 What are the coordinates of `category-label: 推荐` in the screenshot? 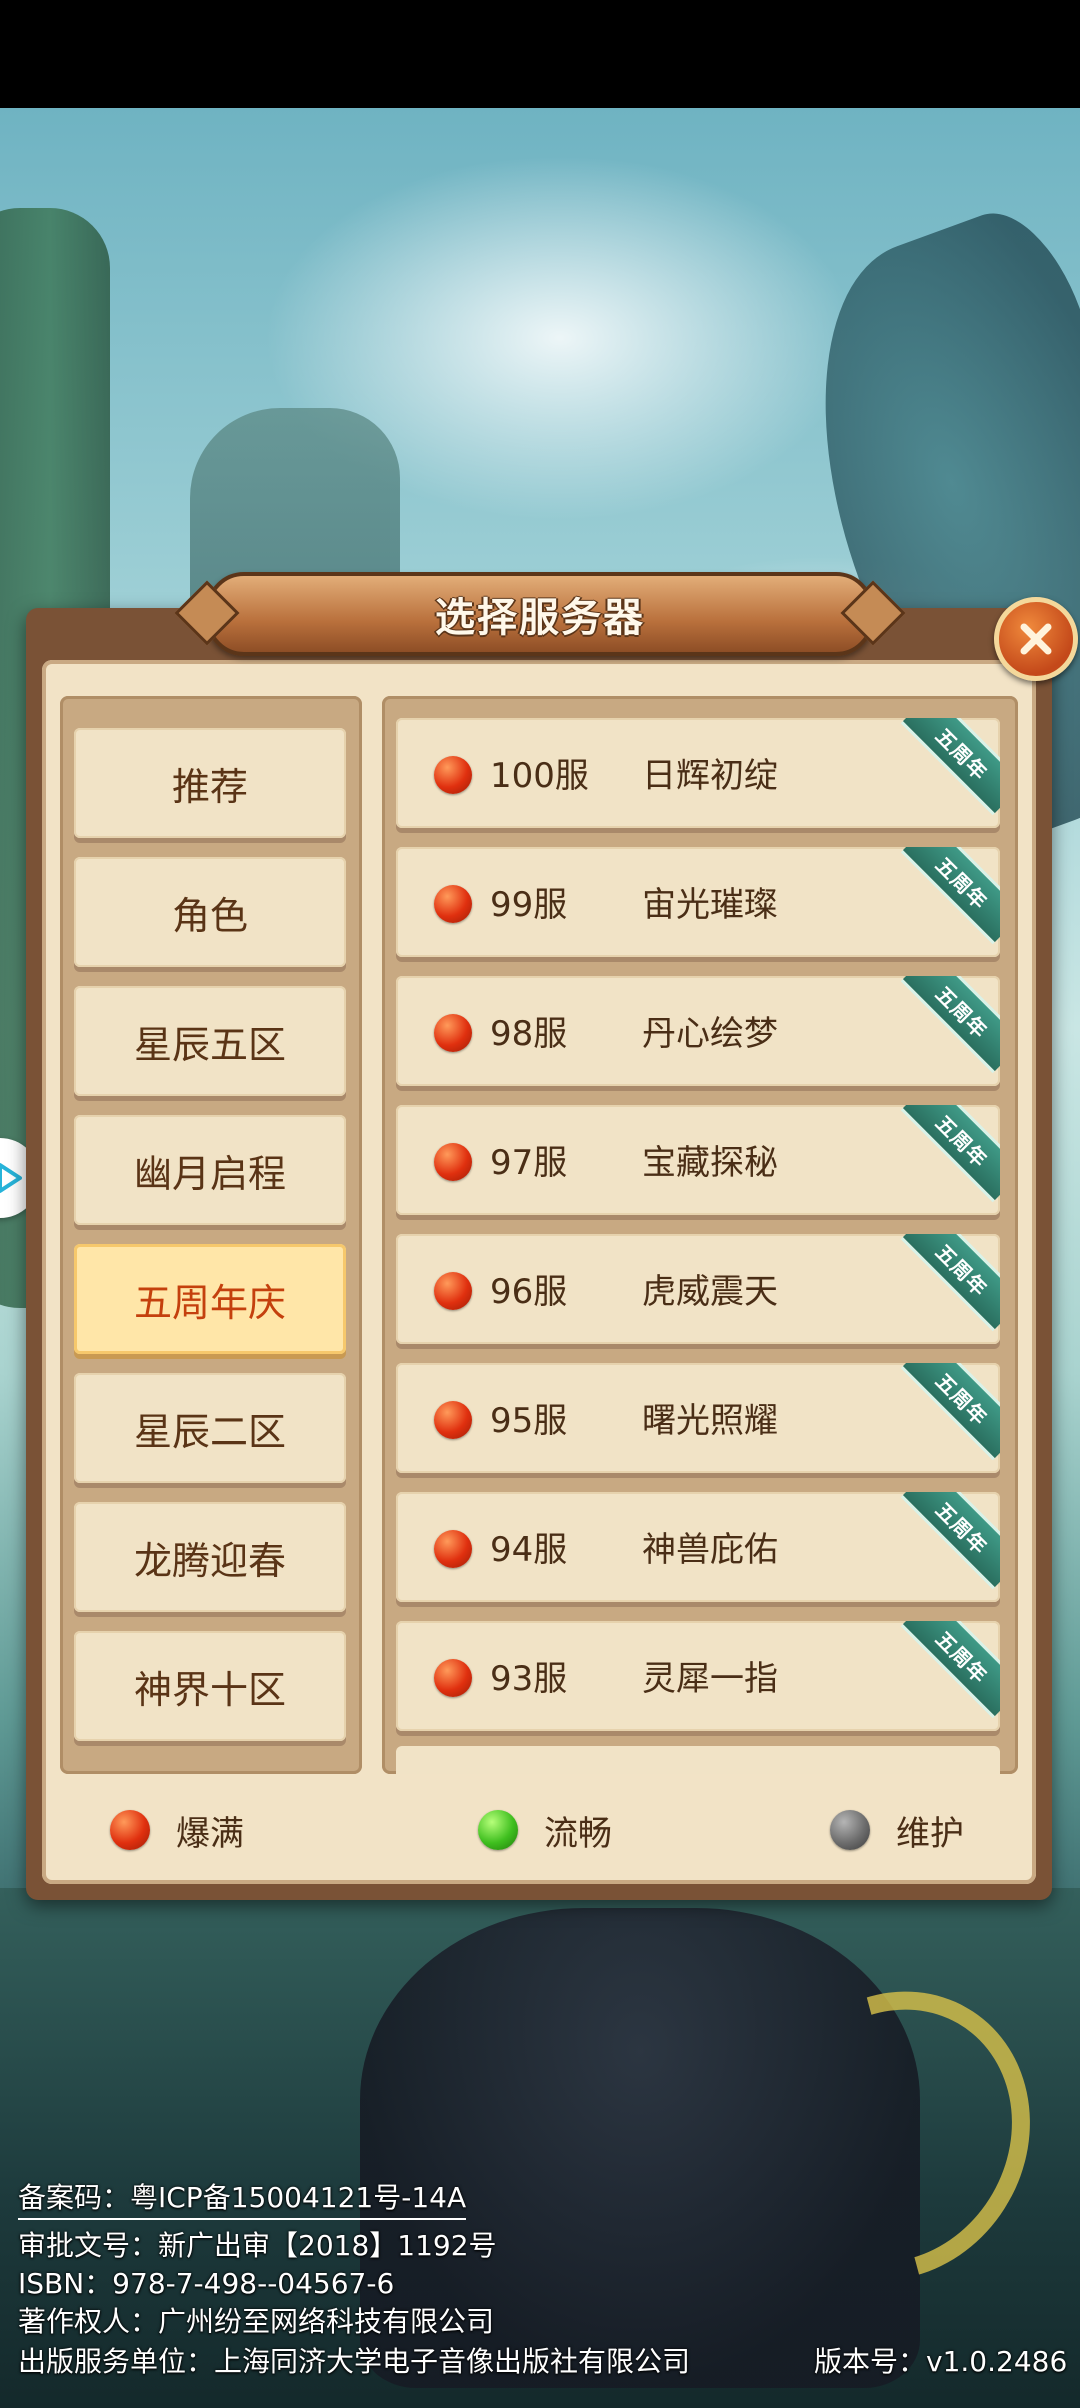 It's located at (209, 786).